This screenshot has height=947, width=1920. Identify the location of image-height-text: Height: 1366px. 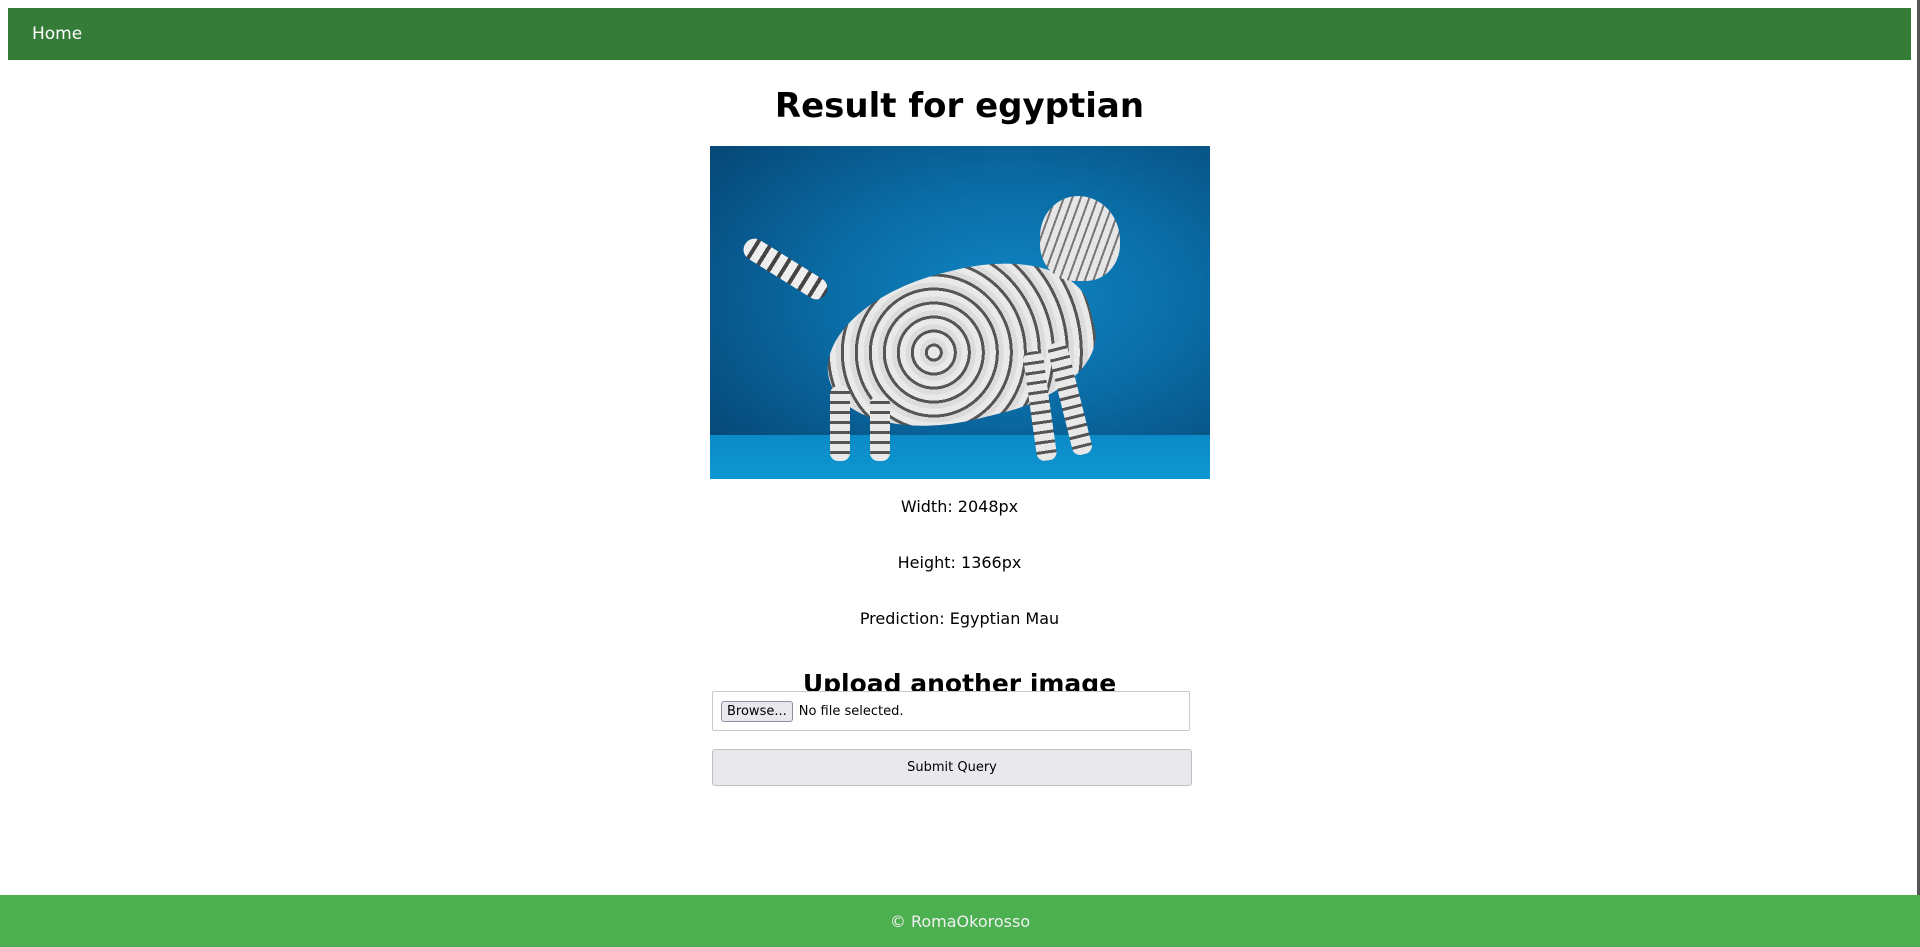
(959, 562).